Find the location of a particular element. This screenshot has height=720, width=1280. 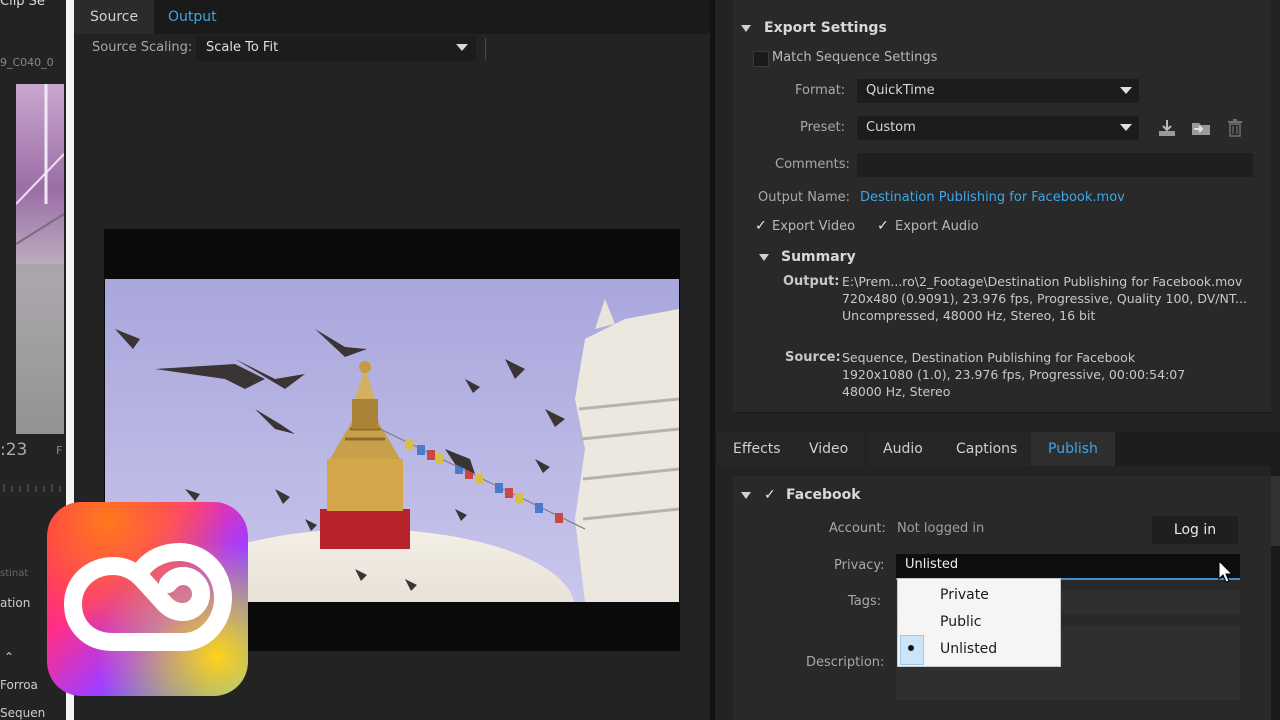

import-preset-icon is located at coordinates (1201, 128).